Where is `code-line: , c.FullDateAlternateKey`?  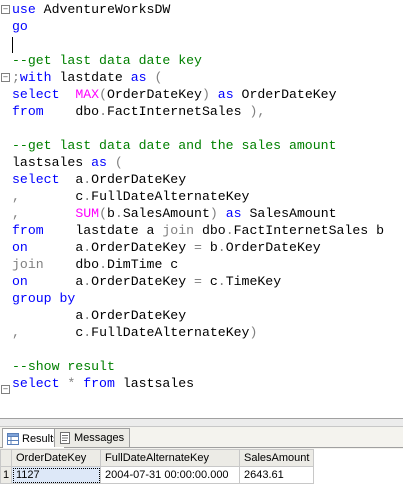
code-line: , c.FullDateAlternateKey is located at coordinates (130, 196).